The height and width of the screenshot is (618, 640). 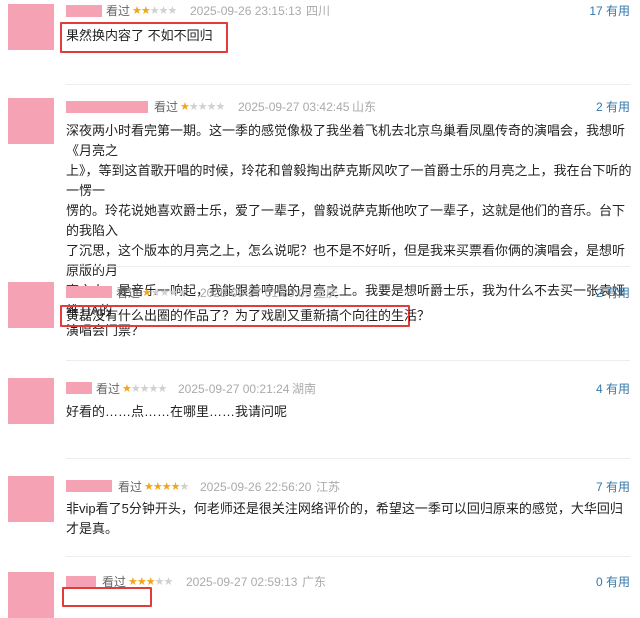 I want to click on review-time: 2025-09-27 02:59:13, so click(x=242, y=582).